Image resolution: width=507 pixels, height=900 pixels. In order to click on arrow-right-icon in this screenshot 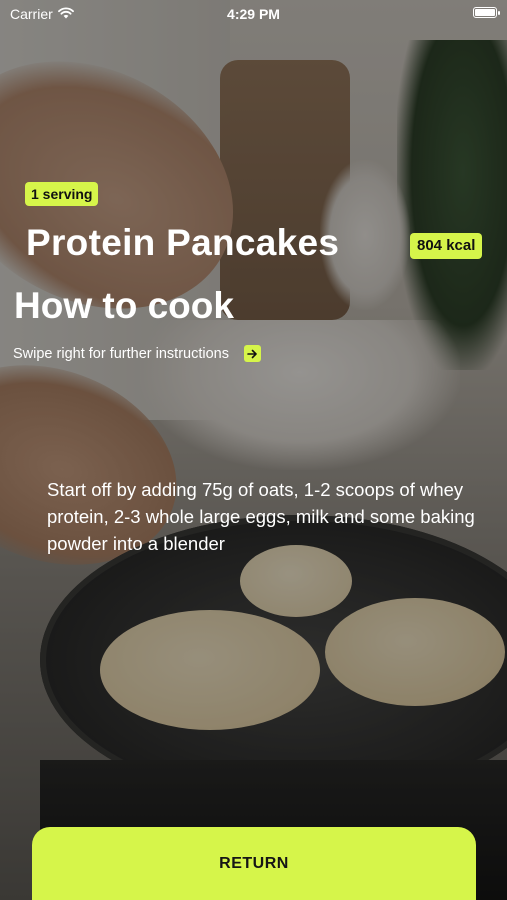, I will do `click(252, 353)`.